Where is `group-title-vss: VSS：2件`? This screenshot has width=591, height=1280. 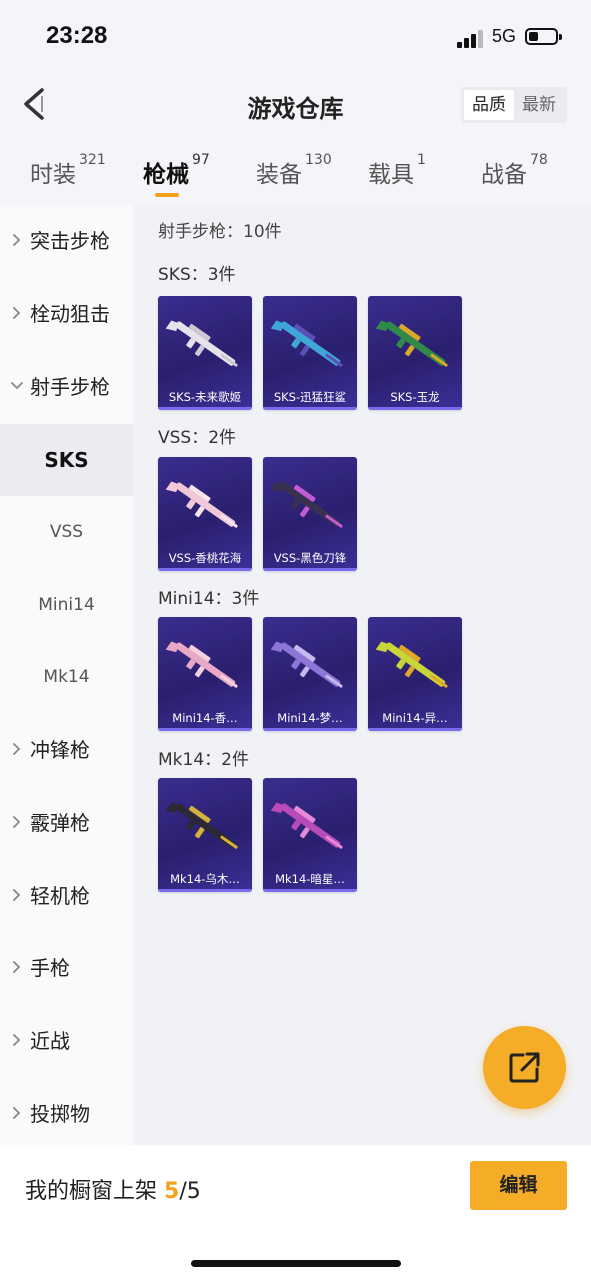 group-title-vss: VSS：2件 is located at coordinates (197, 438).